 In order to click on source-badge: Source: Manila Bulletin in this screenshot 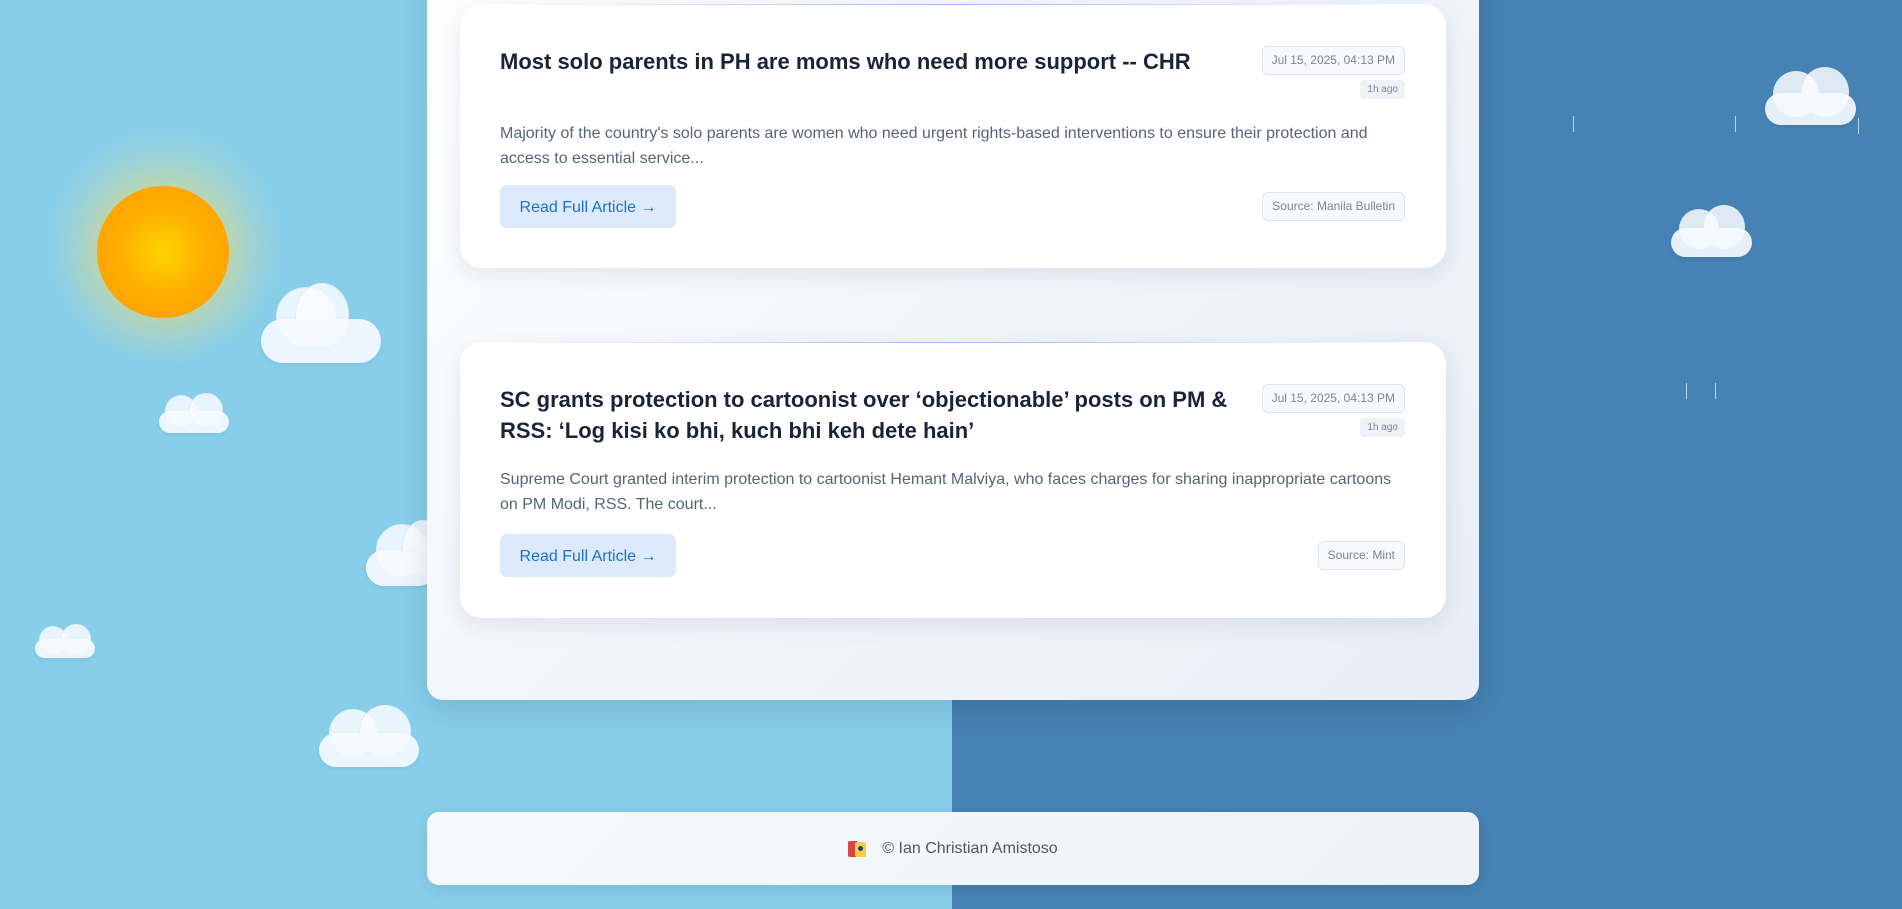, I will do `click(1333, 206)`.